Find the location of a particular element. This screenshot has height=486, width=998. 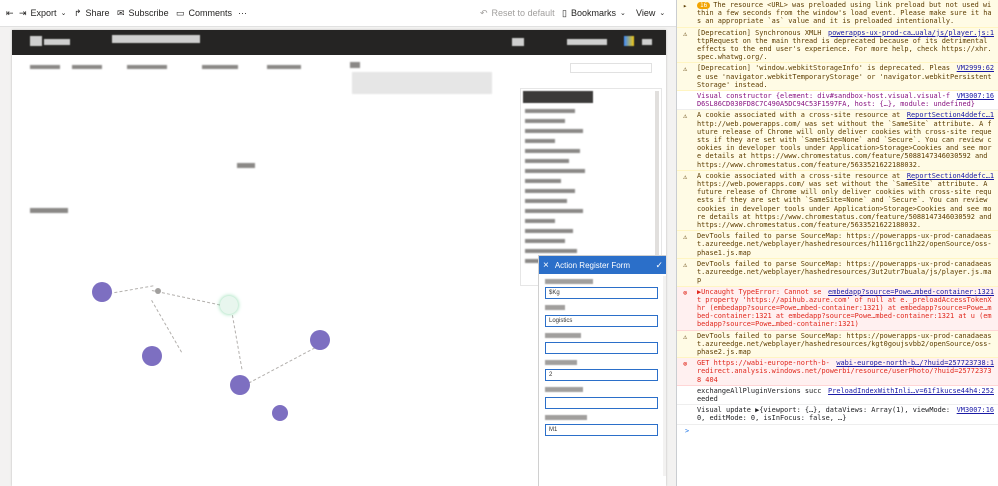

bookmarks-button: ▯ Bookmarks ⌄ is located at coordinates (594, 13).